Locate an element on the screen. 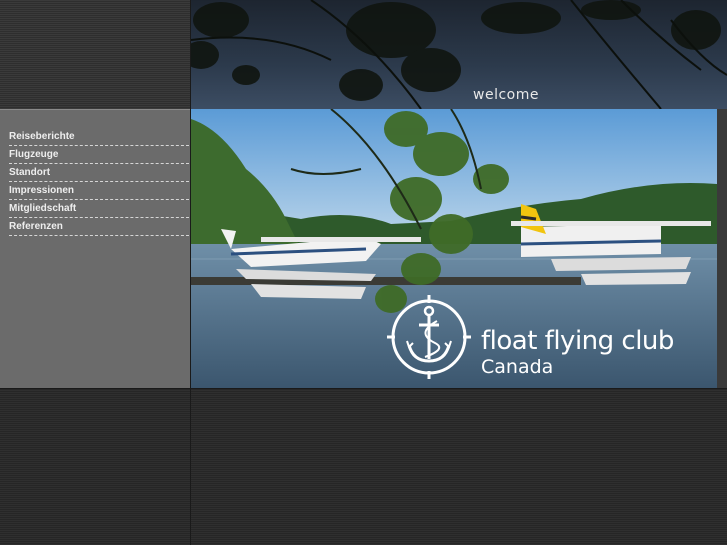 The image size is (727, 545). nav-item-impressionen: Impressionen is located at coordinates (99, 191).